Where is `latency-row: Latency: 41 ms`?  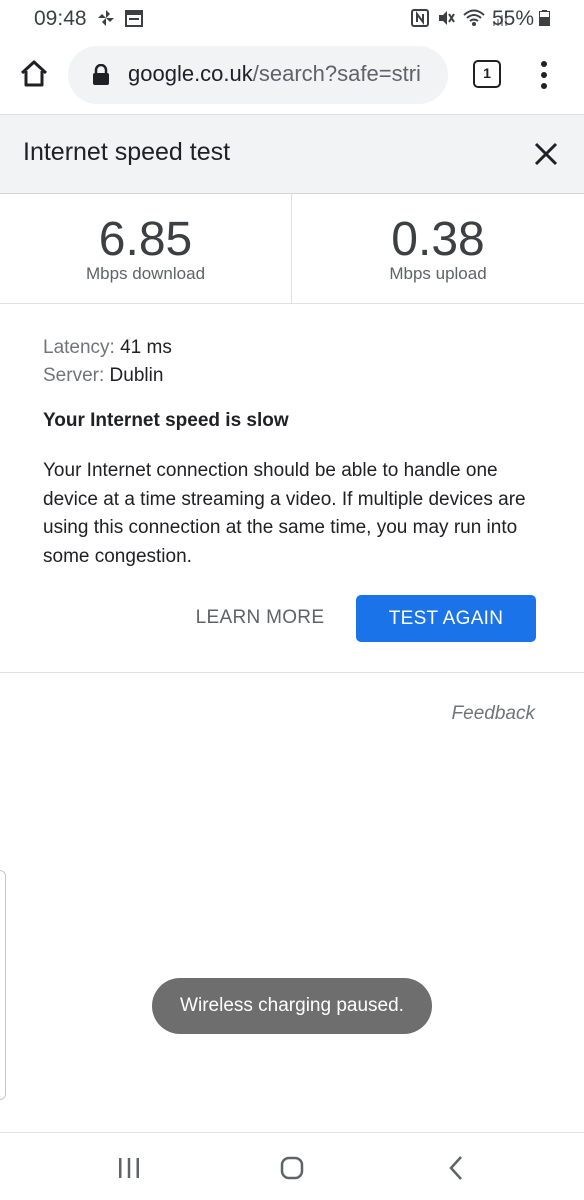 latency-row: Latency: 41 ms is located at coordinates (293, 348).